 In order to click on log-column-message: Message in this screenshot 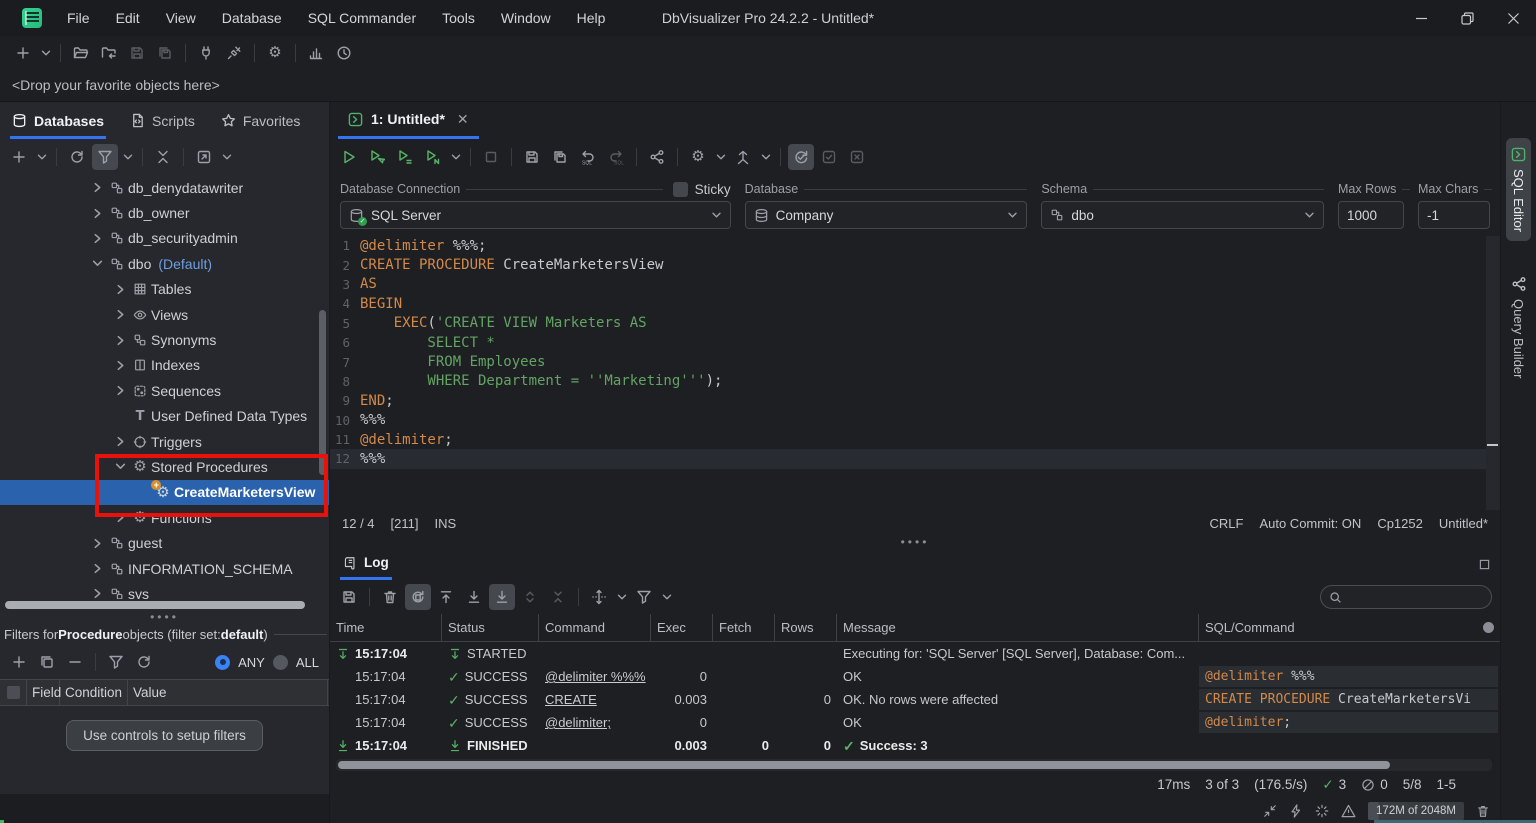, I will do `click(1018, 627)`.